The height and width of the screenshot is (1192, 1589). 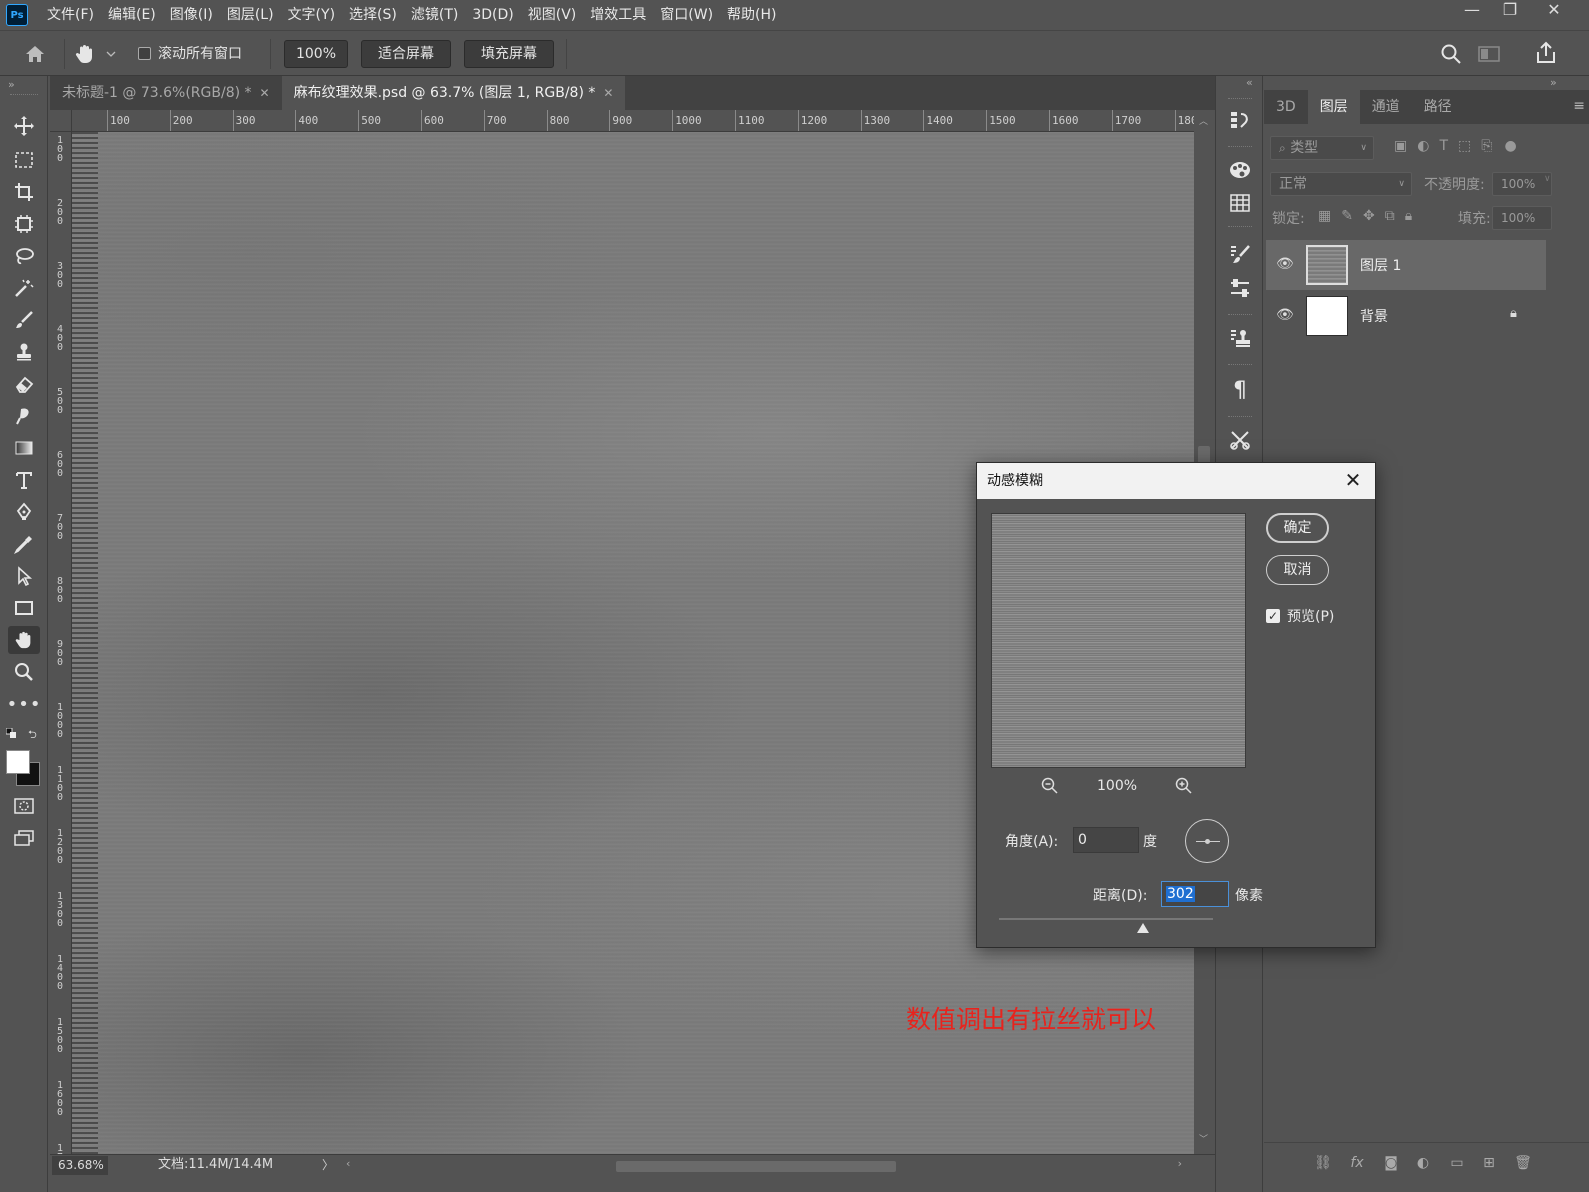 I want to click on type-filter-icon: T, so click(x=1443, y=149).